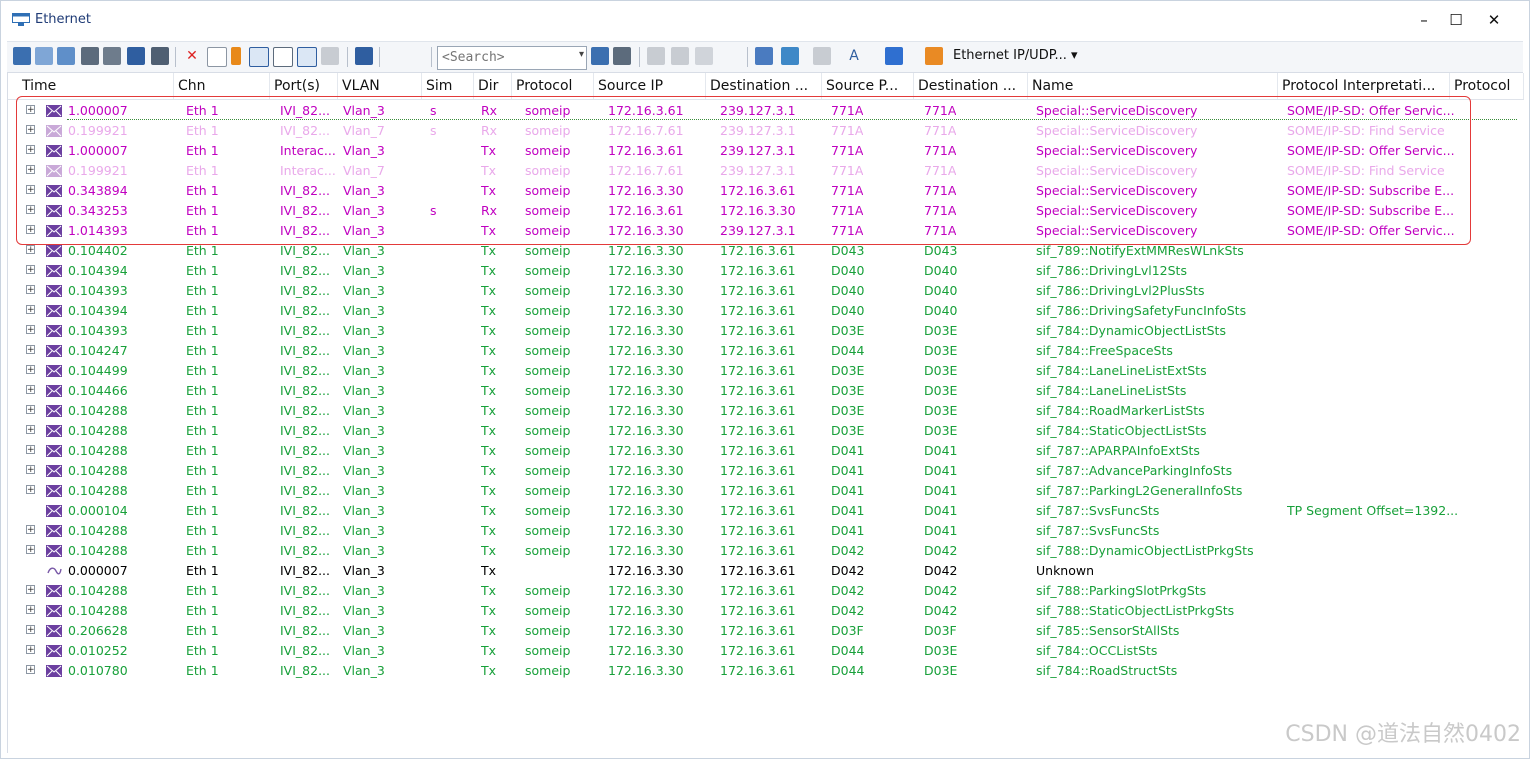 The image size is (1530, 759). What do you see at coordinates (822, 56) in the screenshot?
I see `line-style-icon` at bounding box center [822, 56].